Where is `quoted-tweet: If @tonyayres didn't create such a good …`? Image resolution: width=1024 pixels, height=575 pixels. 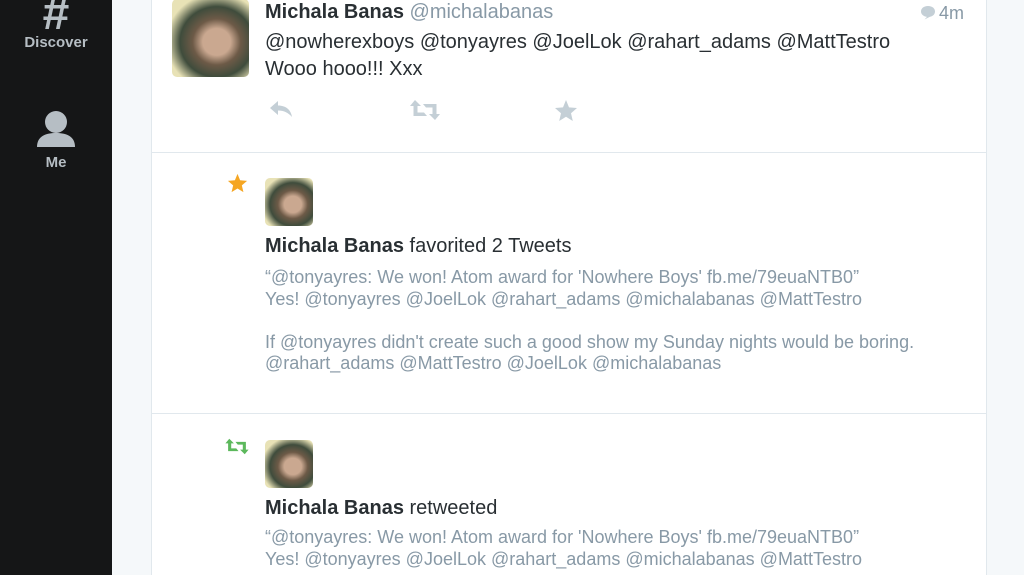
quoted-tweet: If @tonyayres didn't create such a good … is located at coordinates (589, 353).